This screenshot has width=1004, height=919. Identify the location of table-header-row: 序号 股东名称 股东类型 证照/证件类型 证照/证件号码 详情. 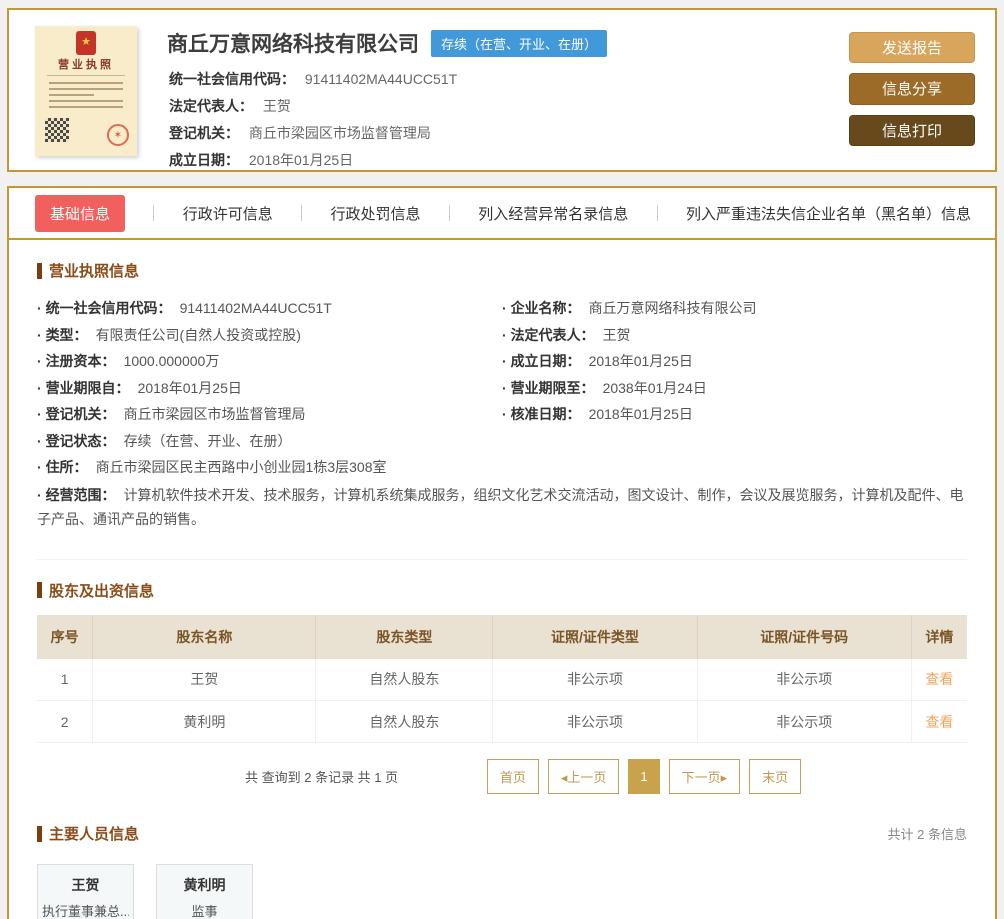
(502, 636).